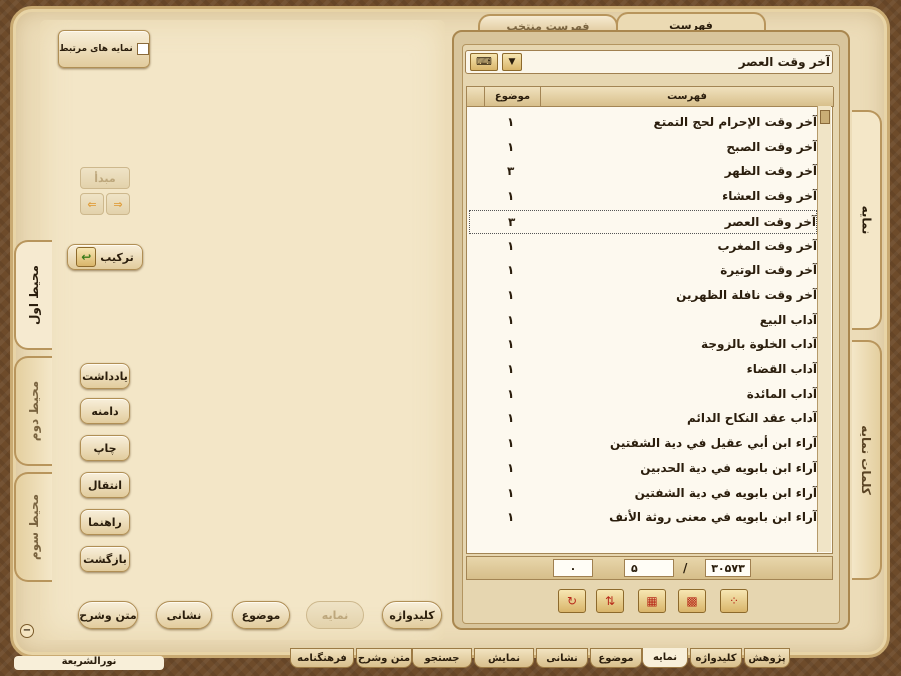 This screenshot has width=901, height=676. I want to click on table-row: آراء ابن بابويه في دية الحدبين ۱, so click(643, 469).